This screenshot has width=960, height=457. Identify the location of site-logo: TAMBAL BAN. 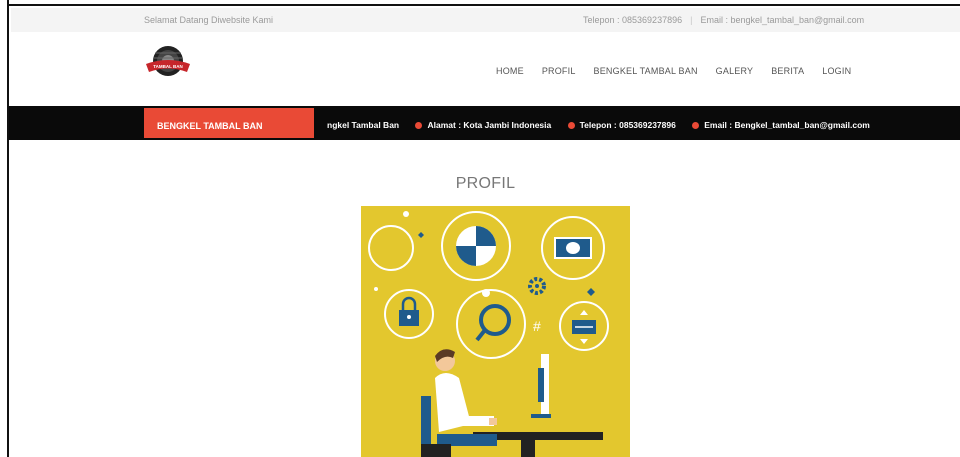
(168, 63).